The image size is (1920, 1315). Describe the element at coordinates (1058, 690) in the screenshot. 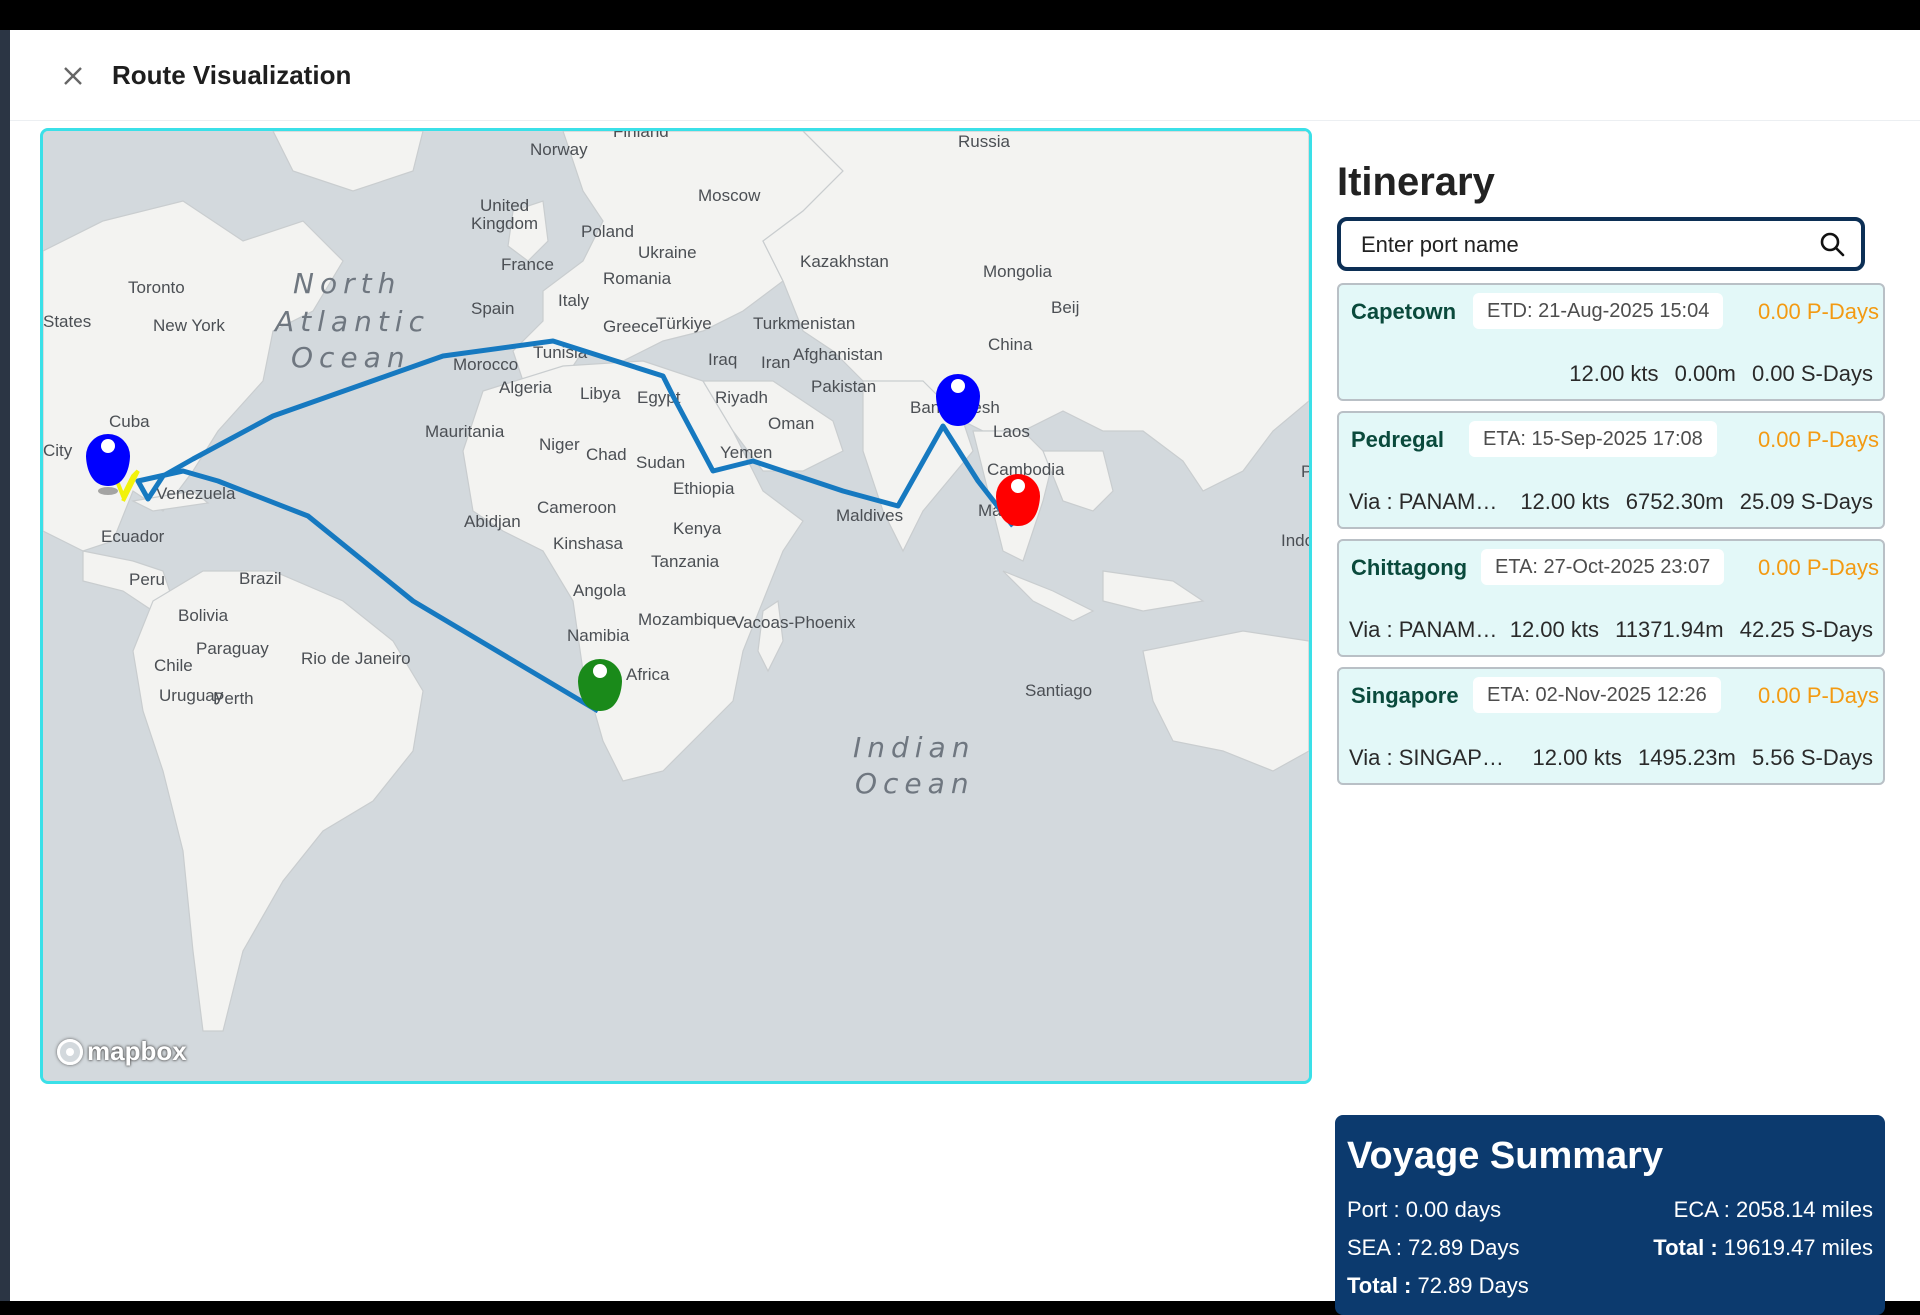

I see `place-label: Santiago` at that location.